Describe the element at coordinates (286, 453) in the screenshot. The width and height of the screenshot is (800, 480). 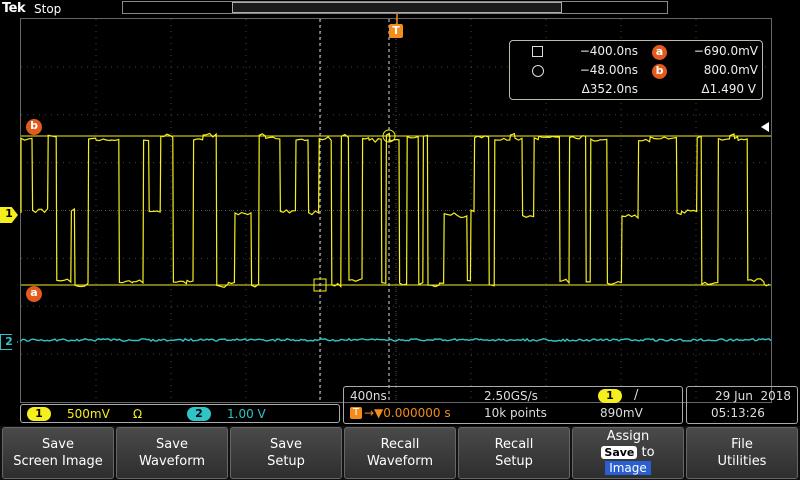
I see `save-setup-button: Save Setup` at that location.